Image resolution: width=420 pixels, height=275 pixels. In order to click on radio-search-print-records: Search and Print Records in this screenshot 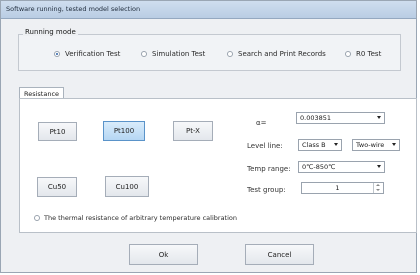, I will do `click(276, 54)`.